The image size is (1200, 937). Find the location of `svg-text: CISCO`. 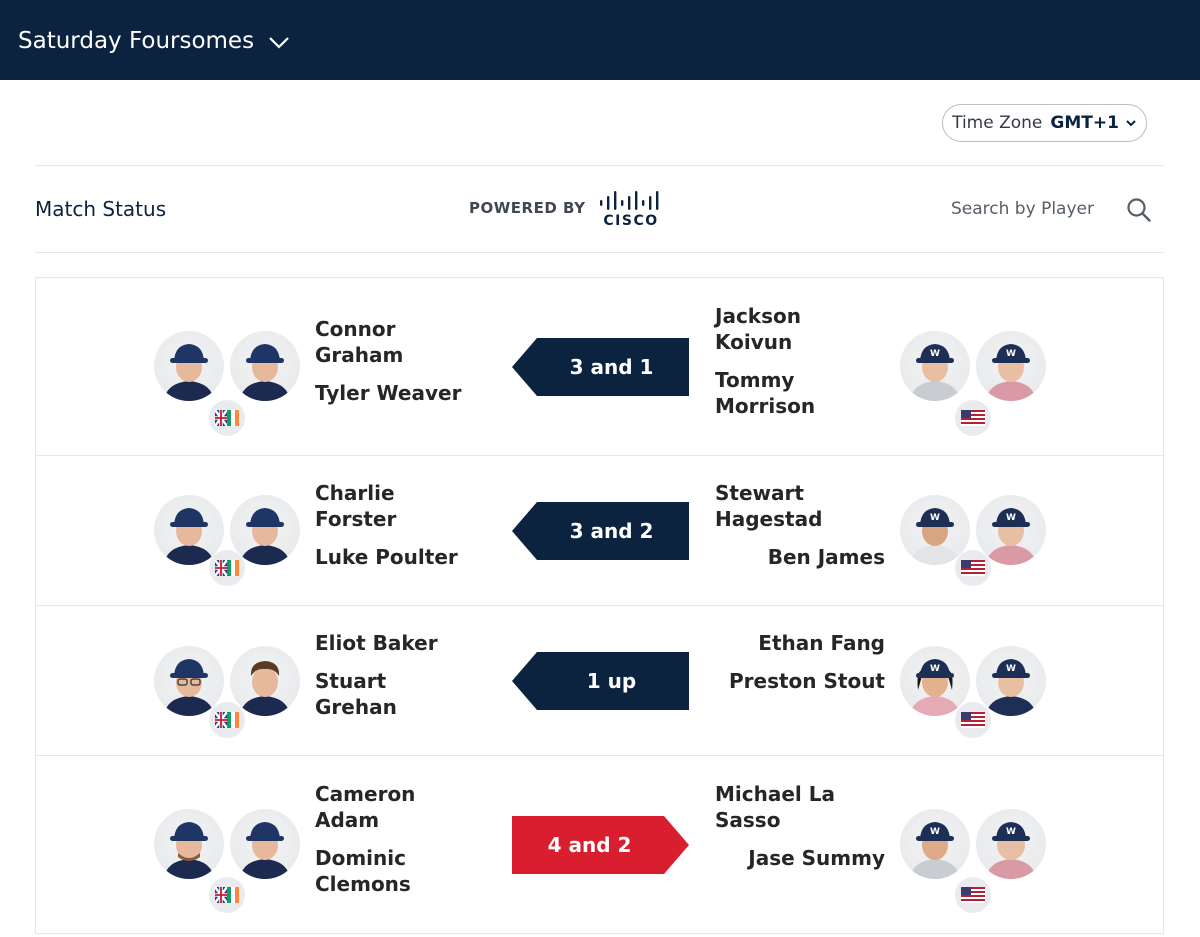

svg-text: CISCO is located at coordinates (630, 220).